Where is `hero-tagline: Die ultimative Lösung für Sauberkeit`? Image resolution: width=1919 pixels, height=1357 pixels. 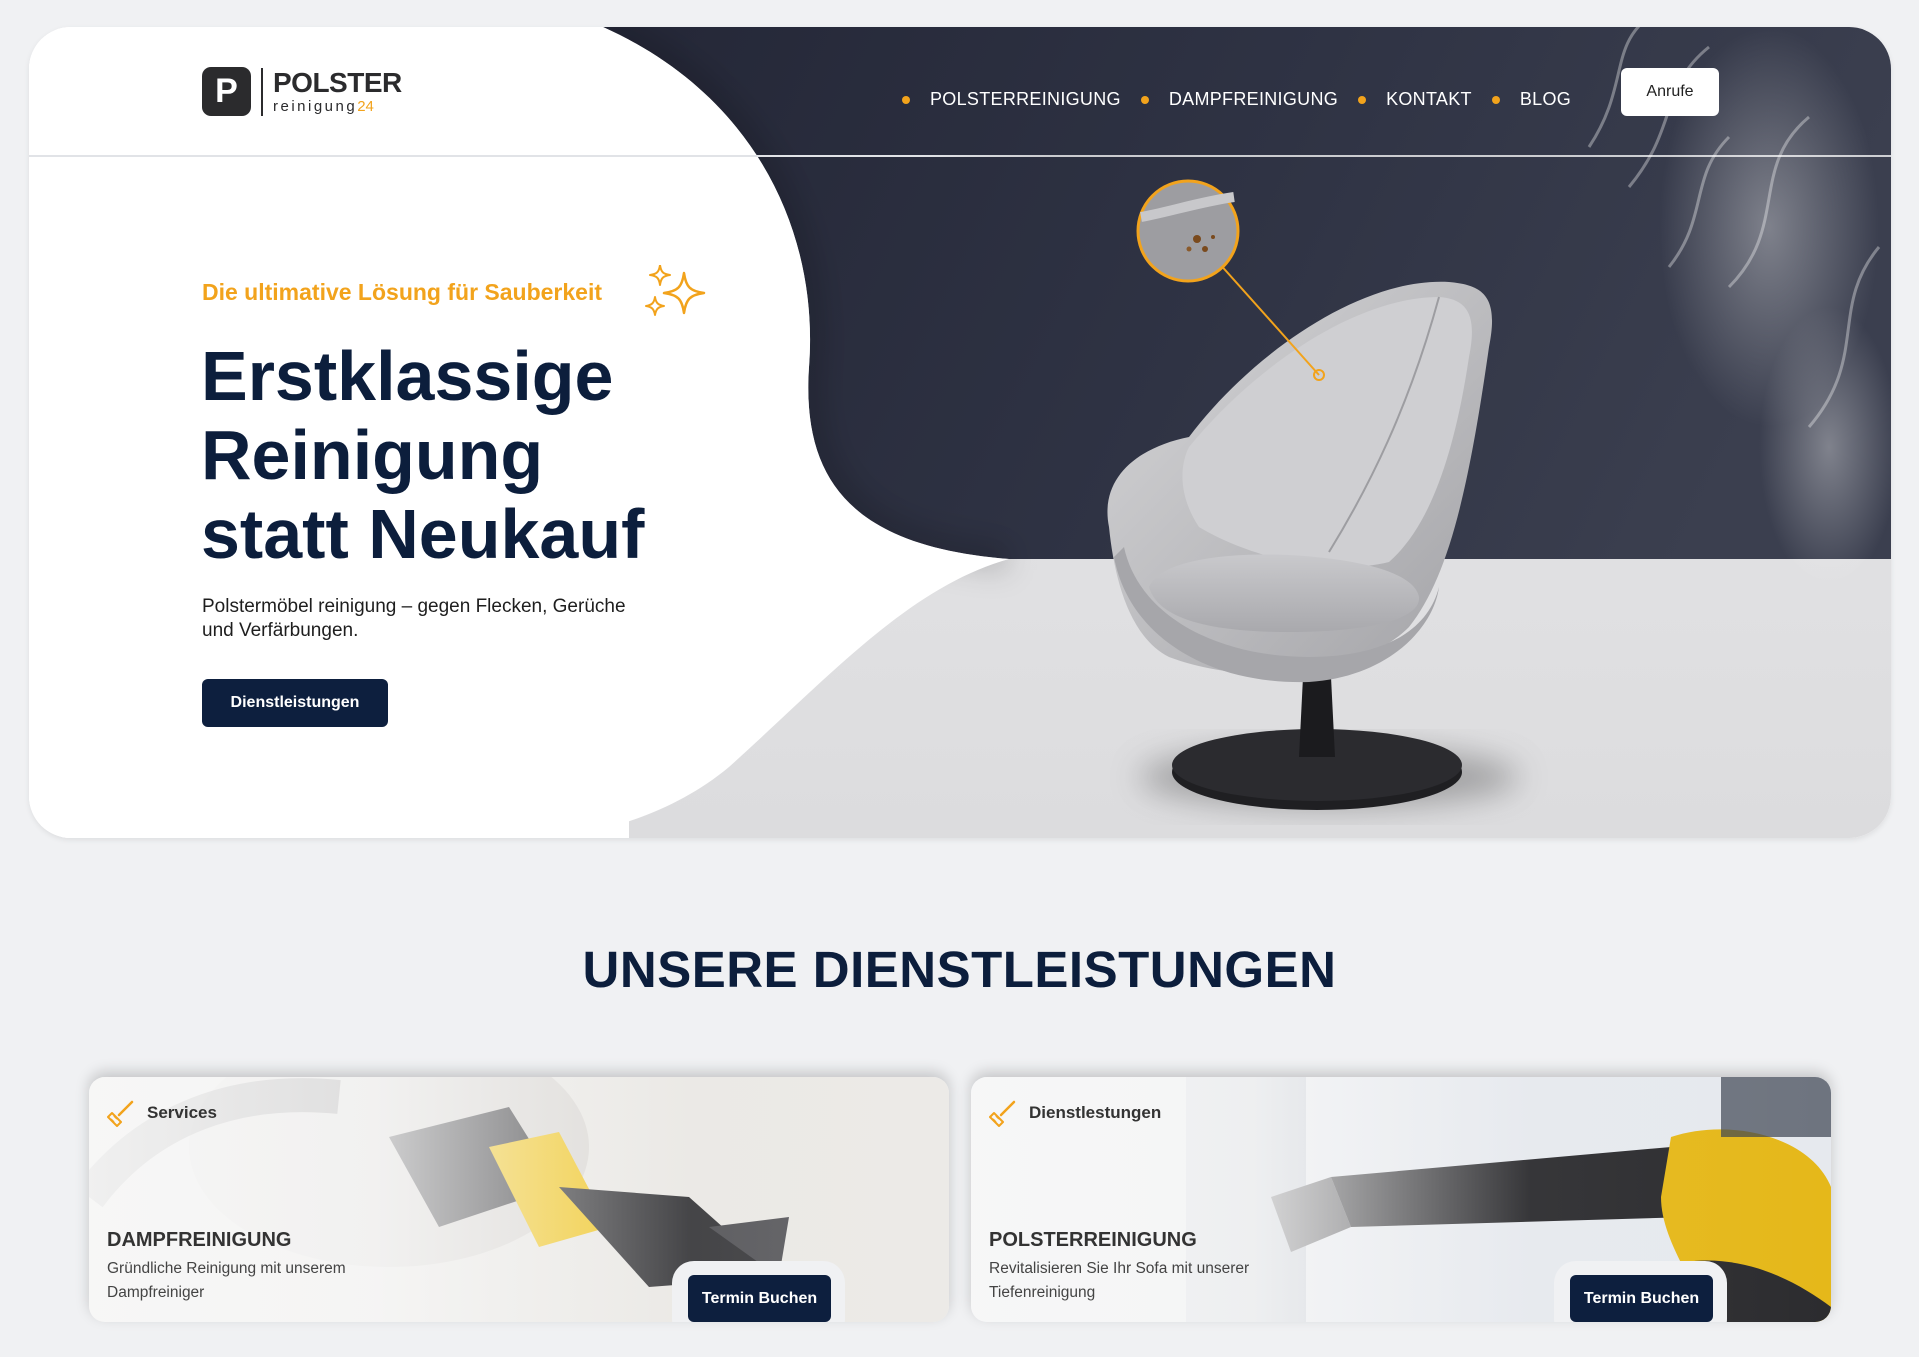
hero-tagline: Die ultimative Lösung für Sauberkeit is located at coordinates (402, 292).